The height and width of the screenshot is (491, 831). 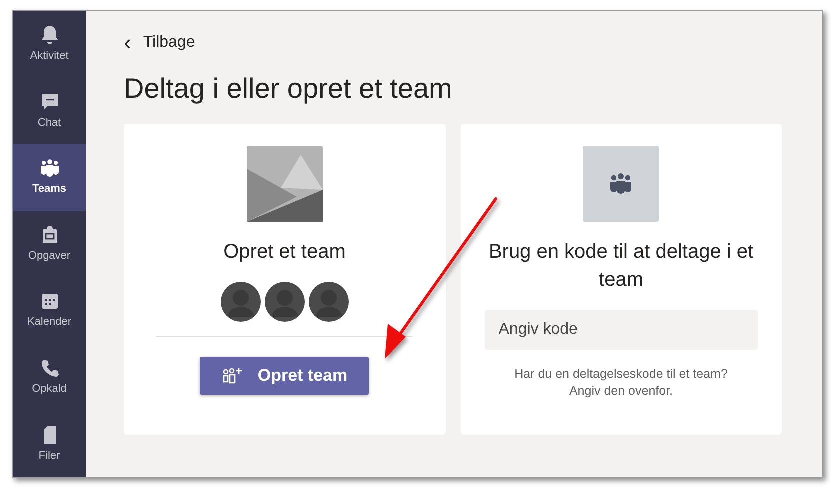 I want to click on create-team-button: Opret team, so click(x=285, y=375).